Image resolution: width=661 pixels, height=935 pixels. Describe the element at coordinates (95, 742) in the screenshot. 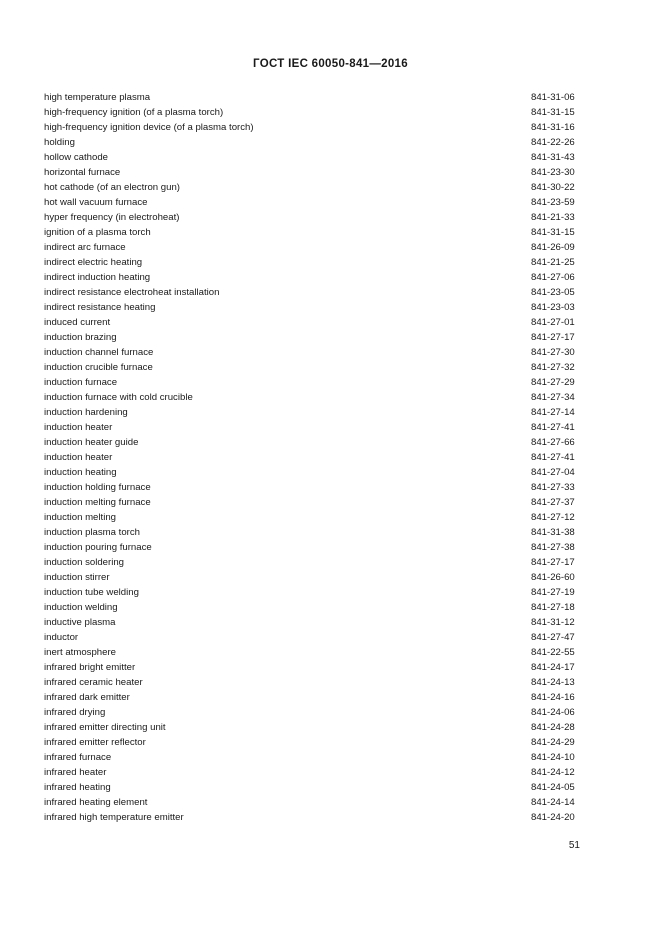

I see `index-entry-term: infrared emitter reflector` at that location.